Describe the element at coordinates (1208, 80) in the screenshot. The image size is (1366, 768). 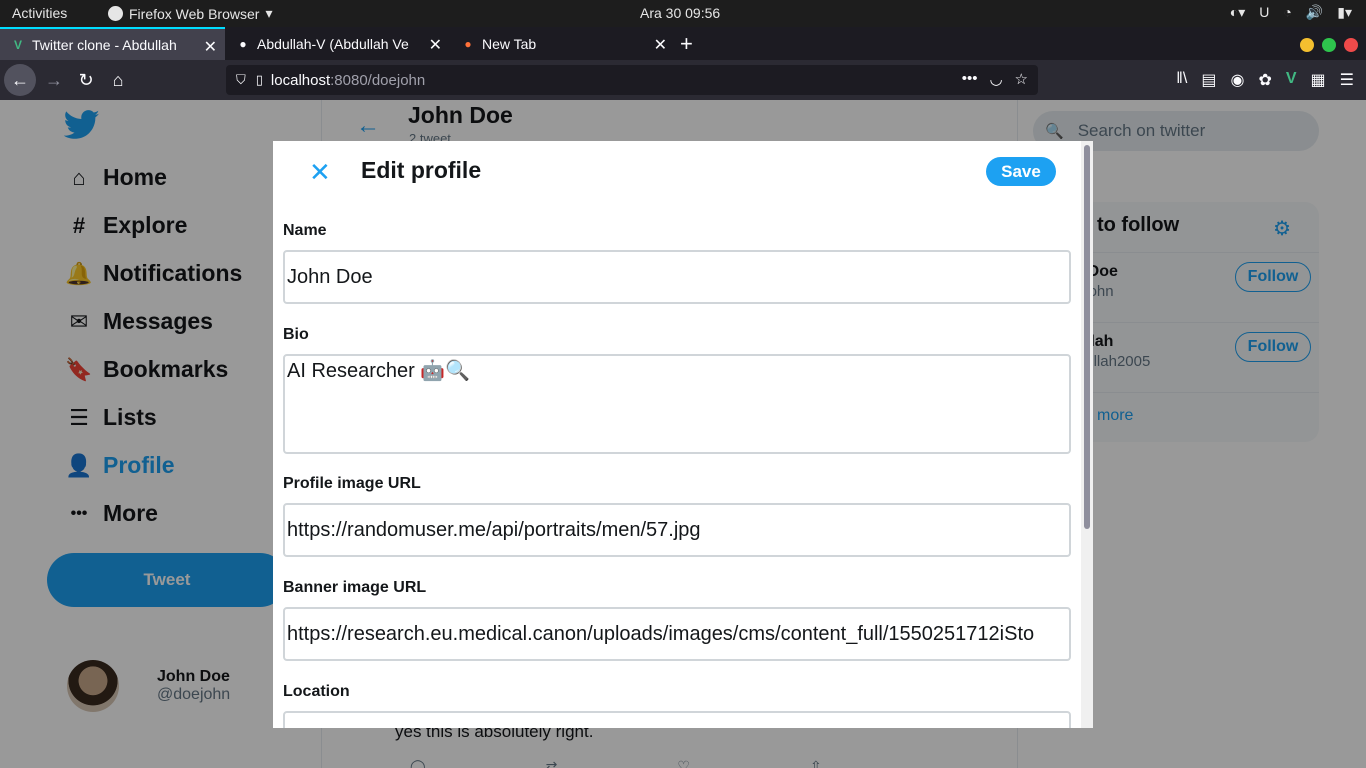
I see `sidebar-icon: ▤` at that location.